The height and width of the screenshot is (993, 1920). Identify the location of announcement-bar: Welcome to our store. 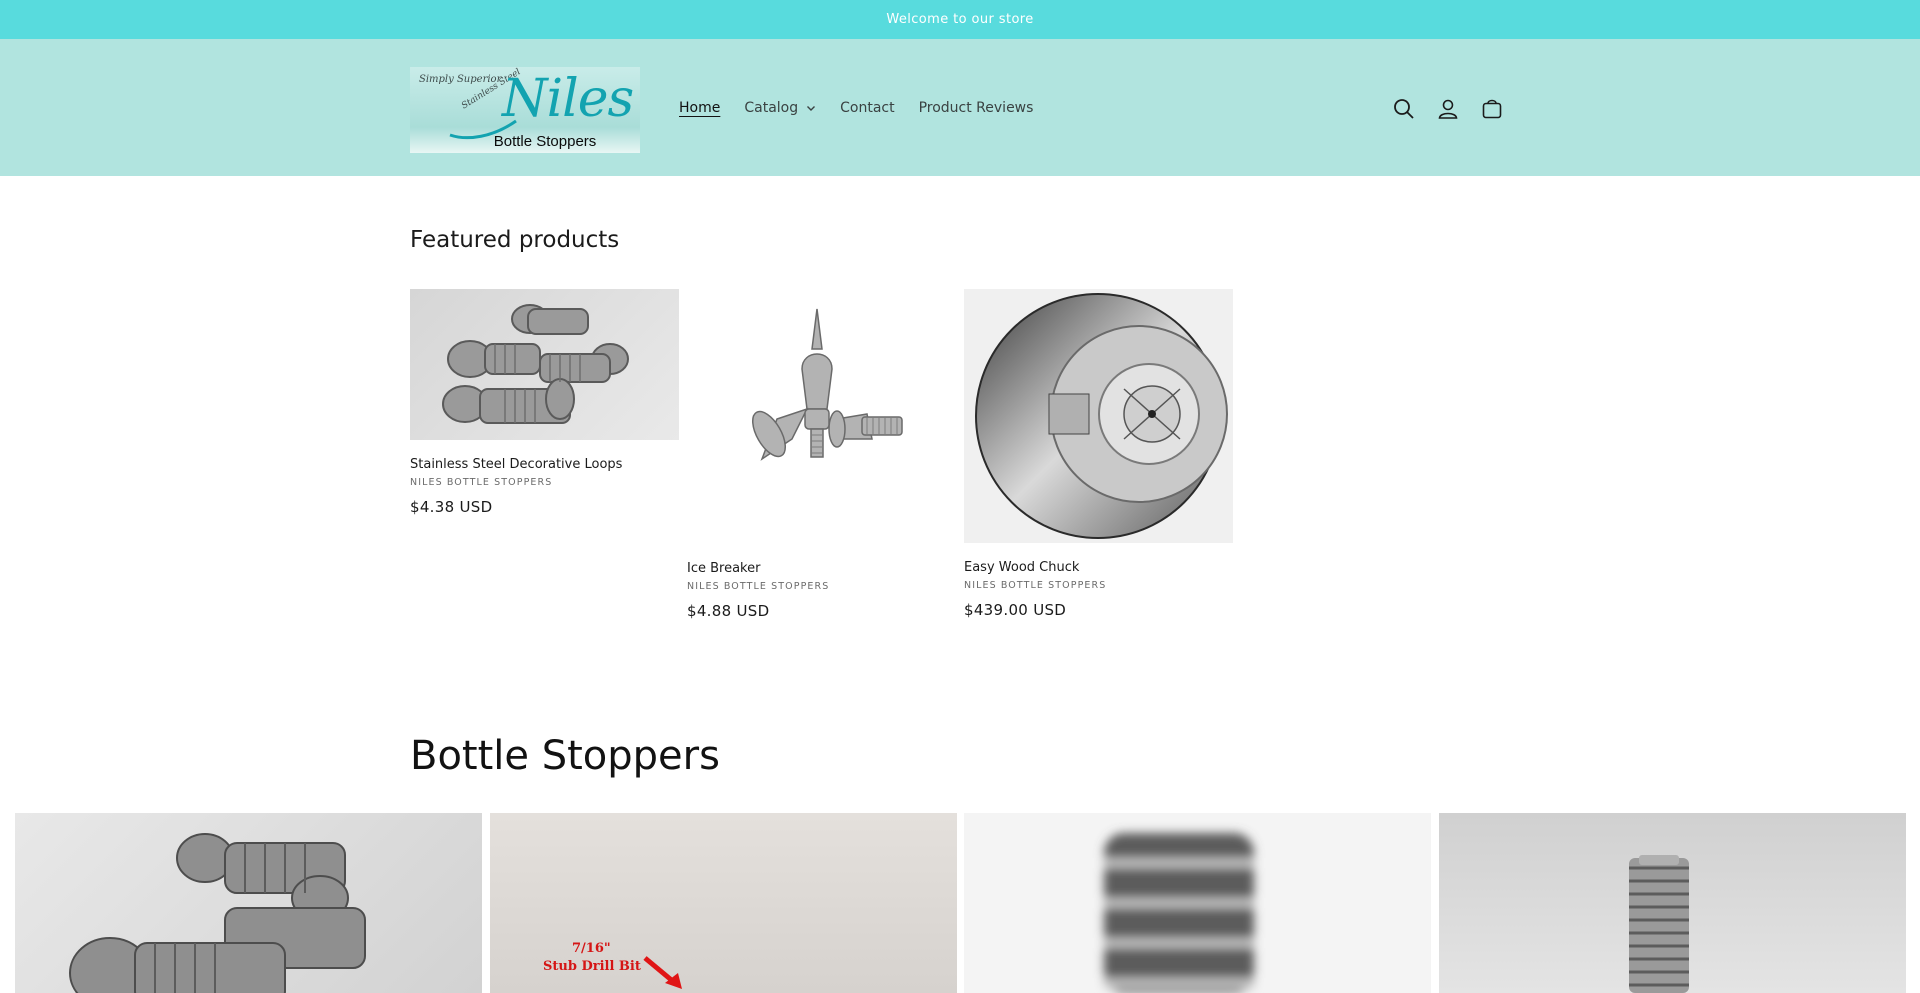
(960, 19).